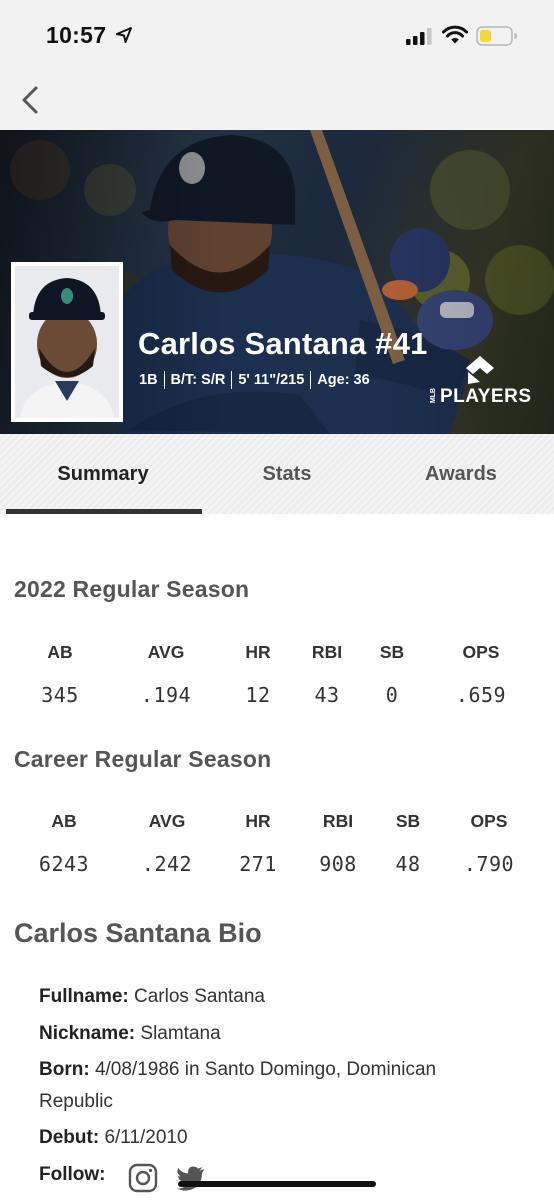 The image size is (554, 1200). Describe the element at coordinates (489, 864) in the screenshot. I see `stat-value: .790` at that location.